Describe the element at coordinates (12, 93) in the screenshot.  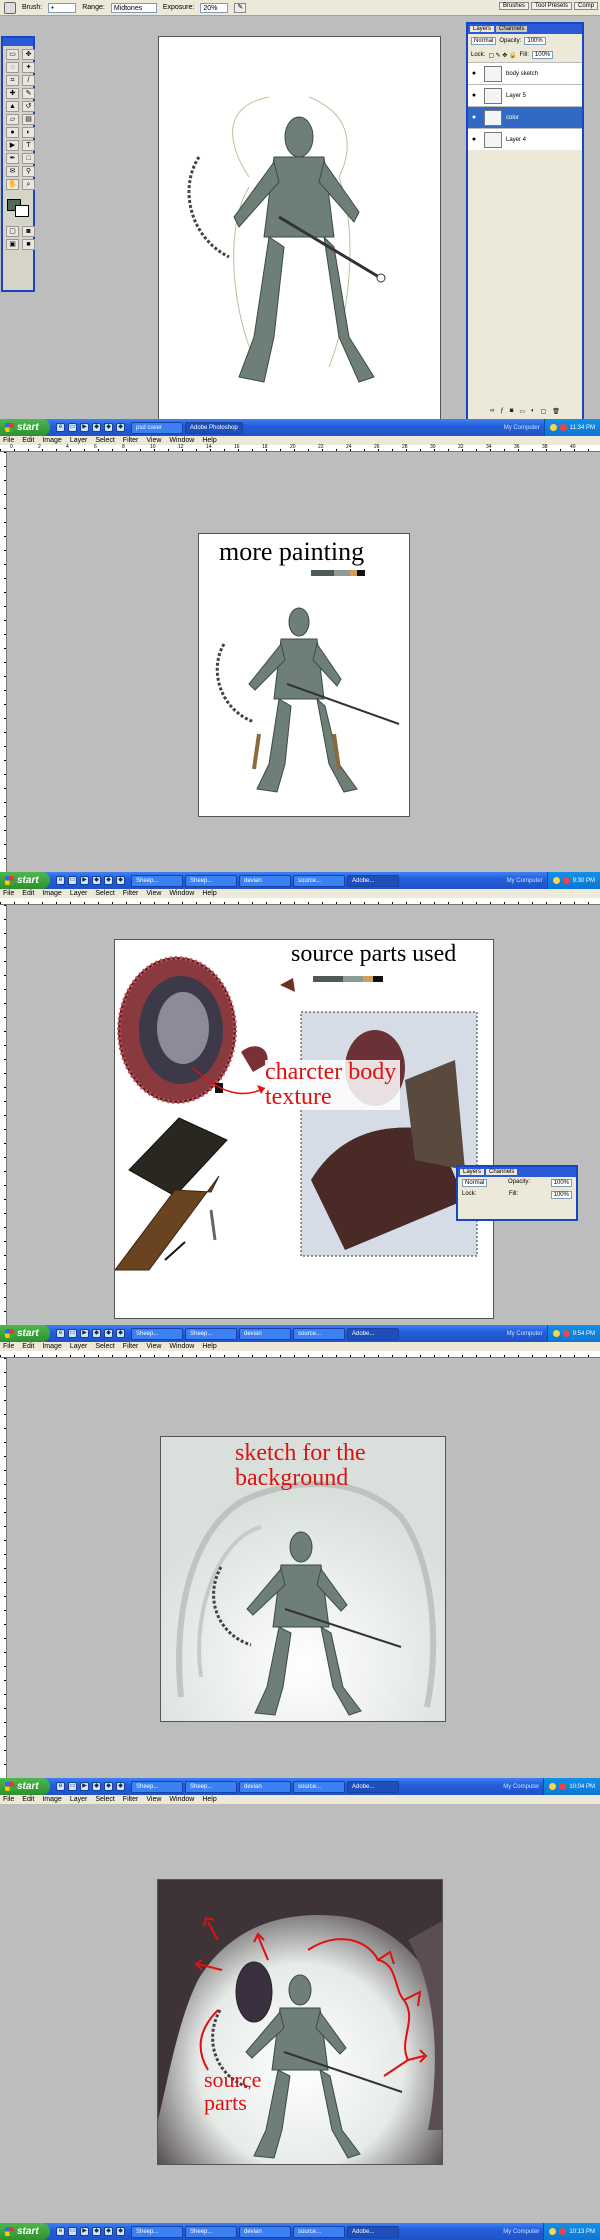
I see `healing-tool-icon: ✚` at that location.